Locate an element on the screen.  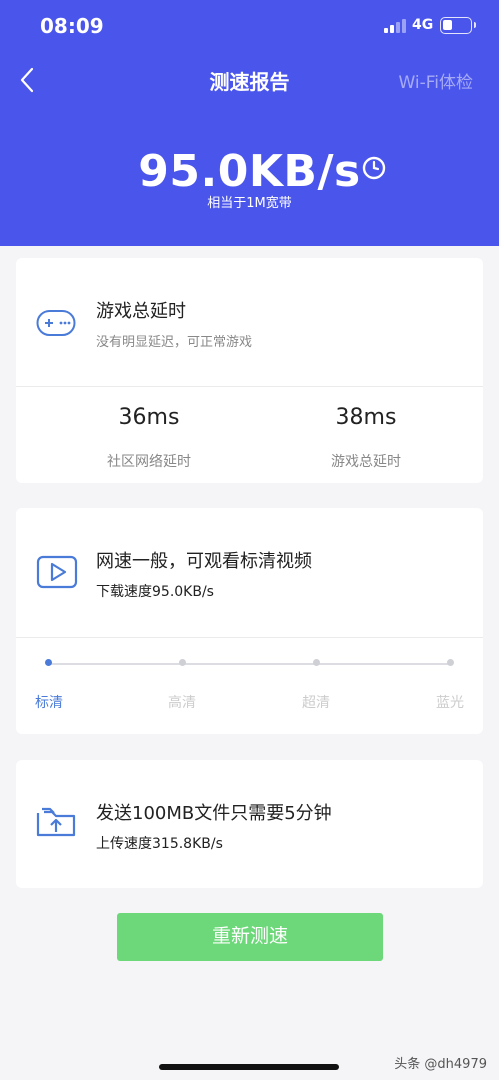
clock-icon is located at coordinates (374, 168).